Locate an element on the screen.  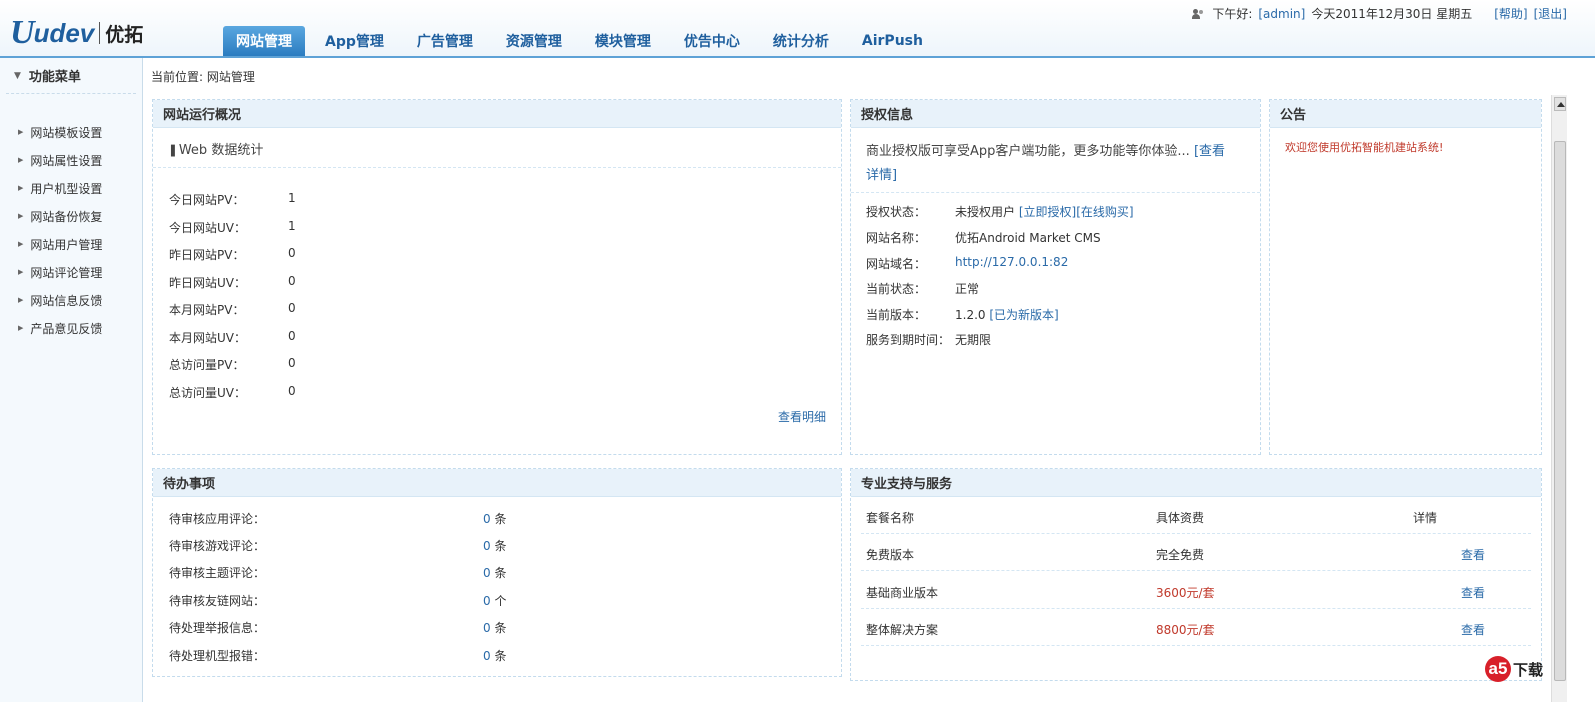
site-name-value: 优拓Android Market CMS is located at coordinates (1028, 238).